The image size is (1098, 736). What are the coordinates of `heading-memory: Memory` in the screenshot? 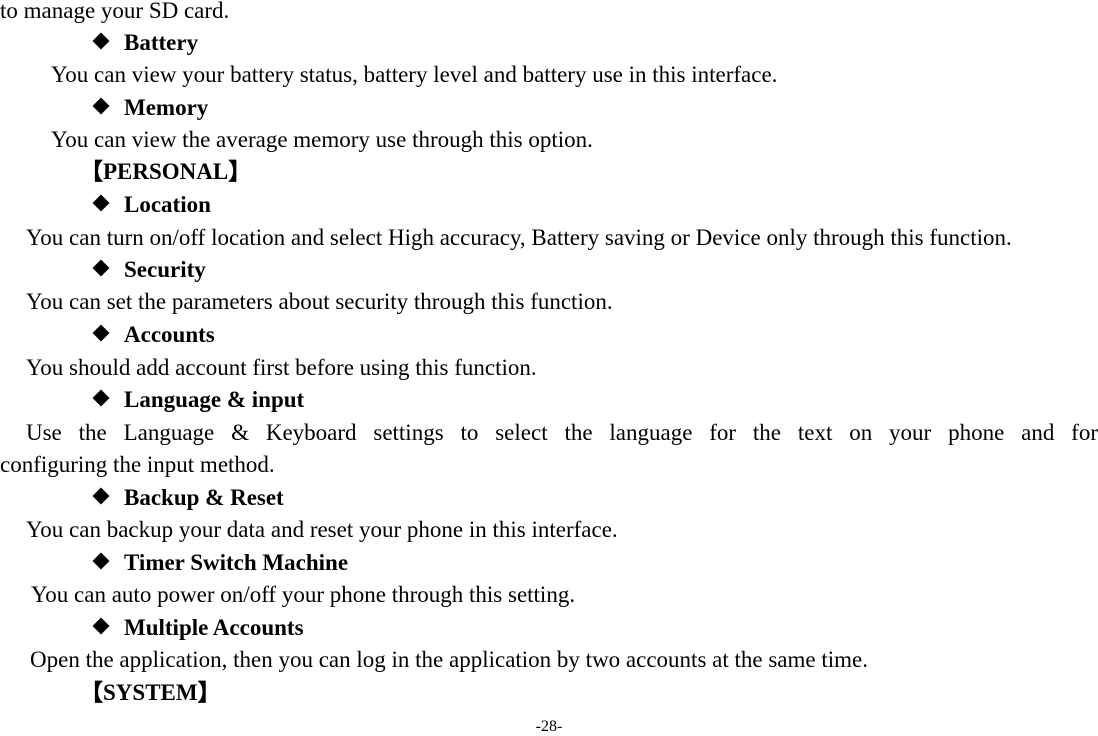 It's located at (150, 108).